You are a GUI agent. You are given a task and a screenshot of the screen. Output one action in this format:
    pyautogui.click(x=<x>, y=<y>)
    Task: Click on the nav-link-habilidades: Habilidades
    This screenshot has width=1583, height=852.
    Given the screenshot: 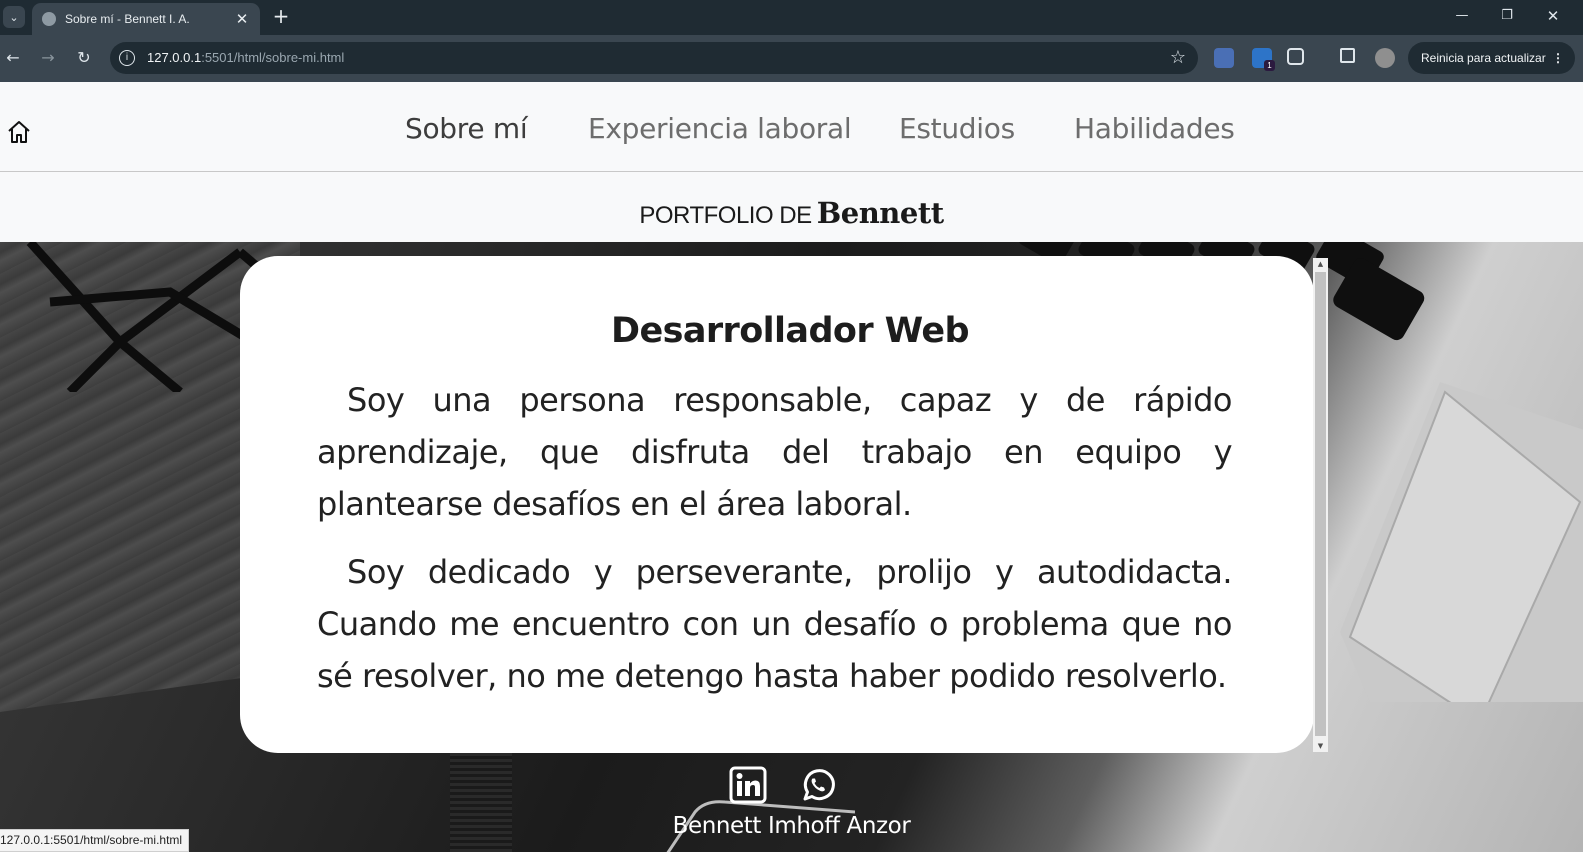 What is the action you would take?
    pyautogui.click(x=1154, y=128)
    